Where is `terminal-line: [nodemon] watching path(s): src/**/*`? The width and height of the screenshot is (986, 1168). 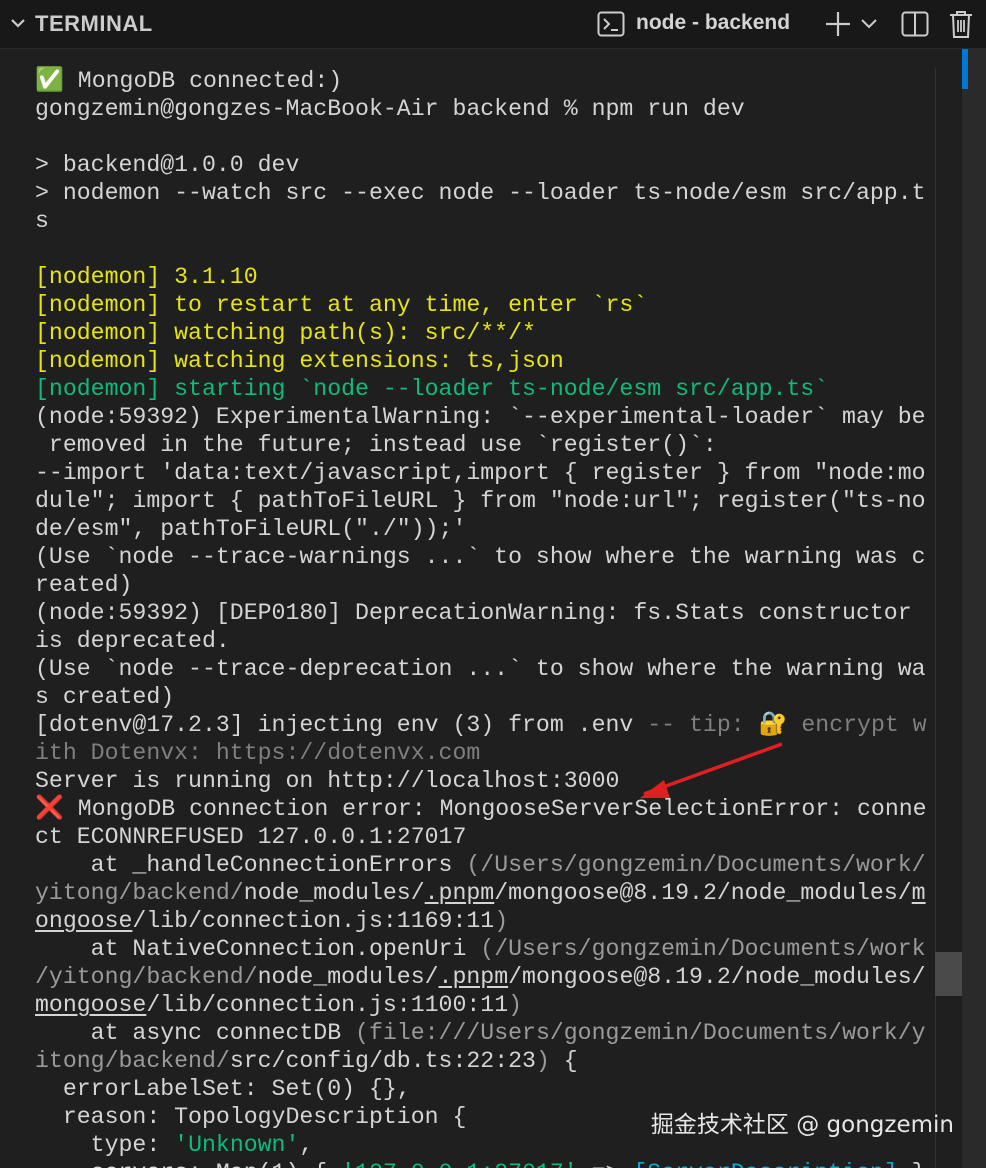 terminal-line: [nodemon] watching path(s): src/**/* is located at coordinates (487, 333).